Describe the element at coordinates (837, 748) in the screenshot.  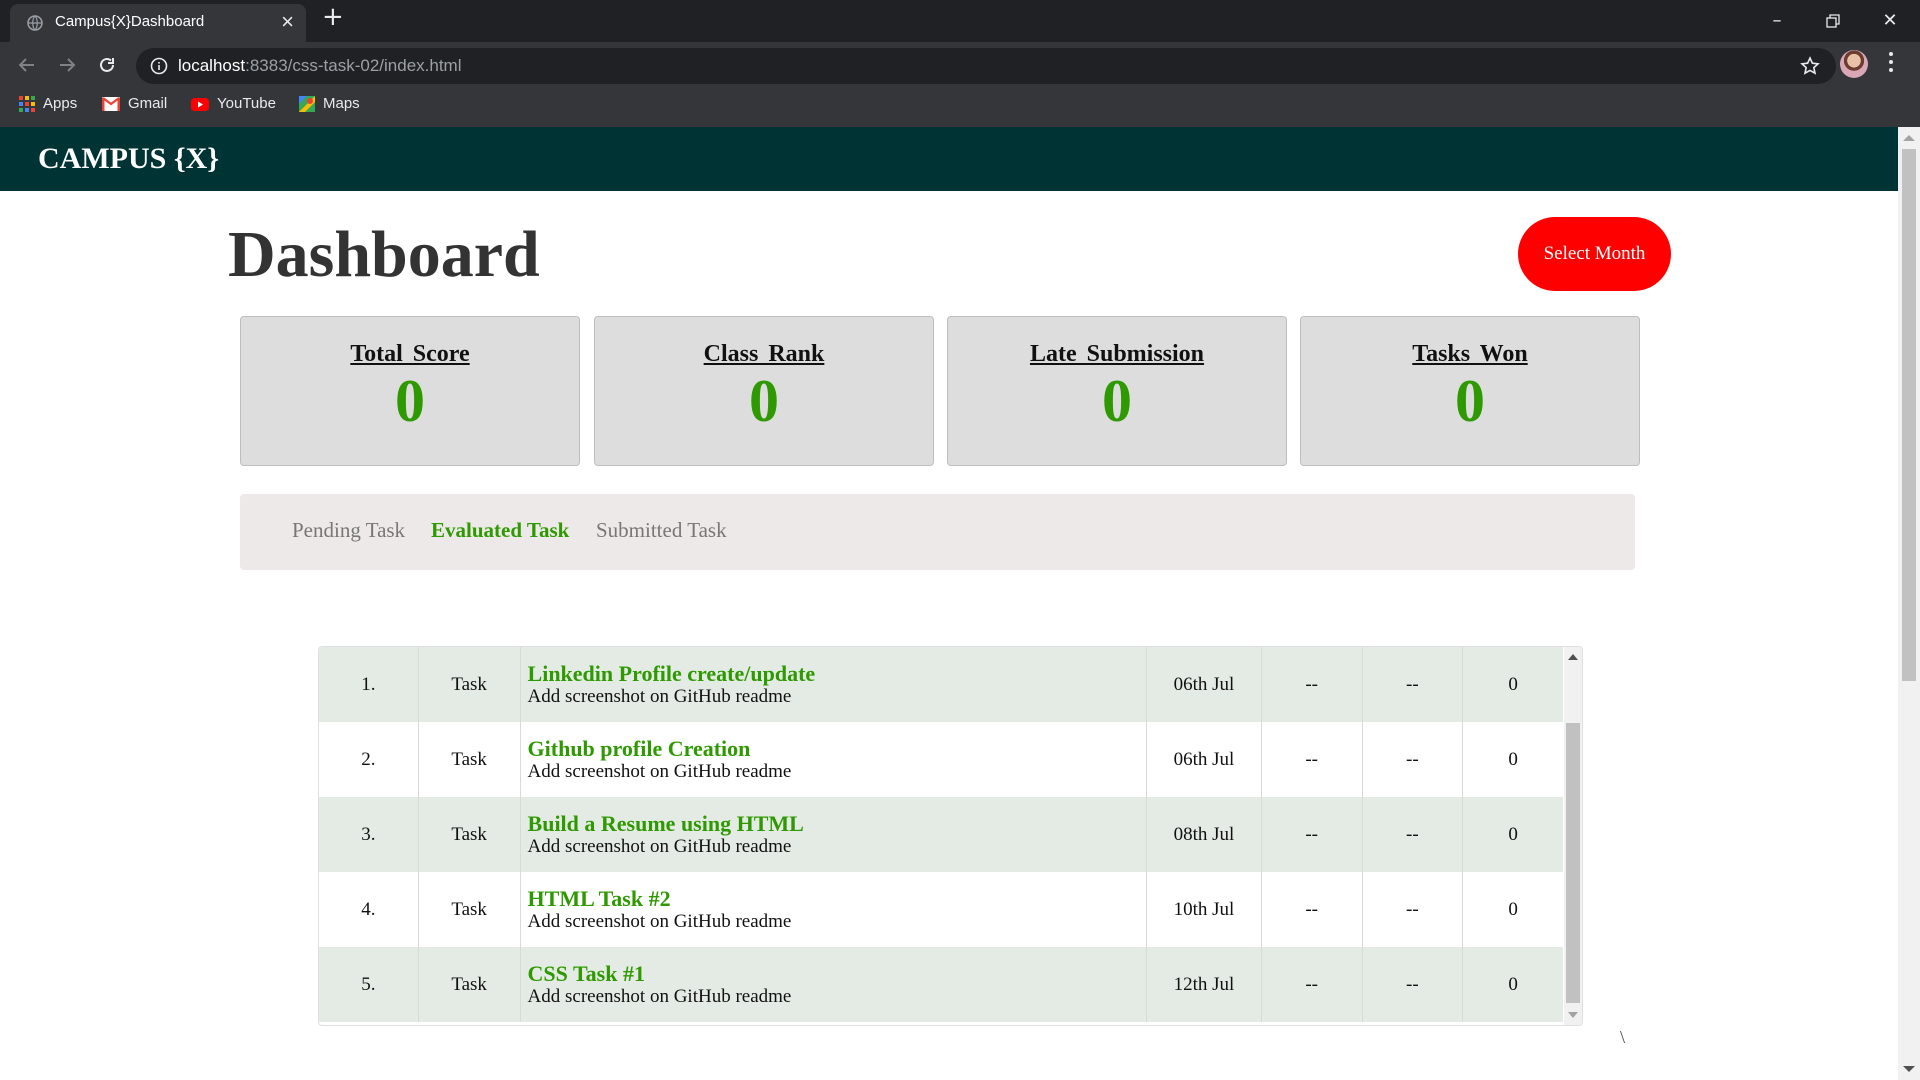
I see `task-title: Github profile Creation` at that location.